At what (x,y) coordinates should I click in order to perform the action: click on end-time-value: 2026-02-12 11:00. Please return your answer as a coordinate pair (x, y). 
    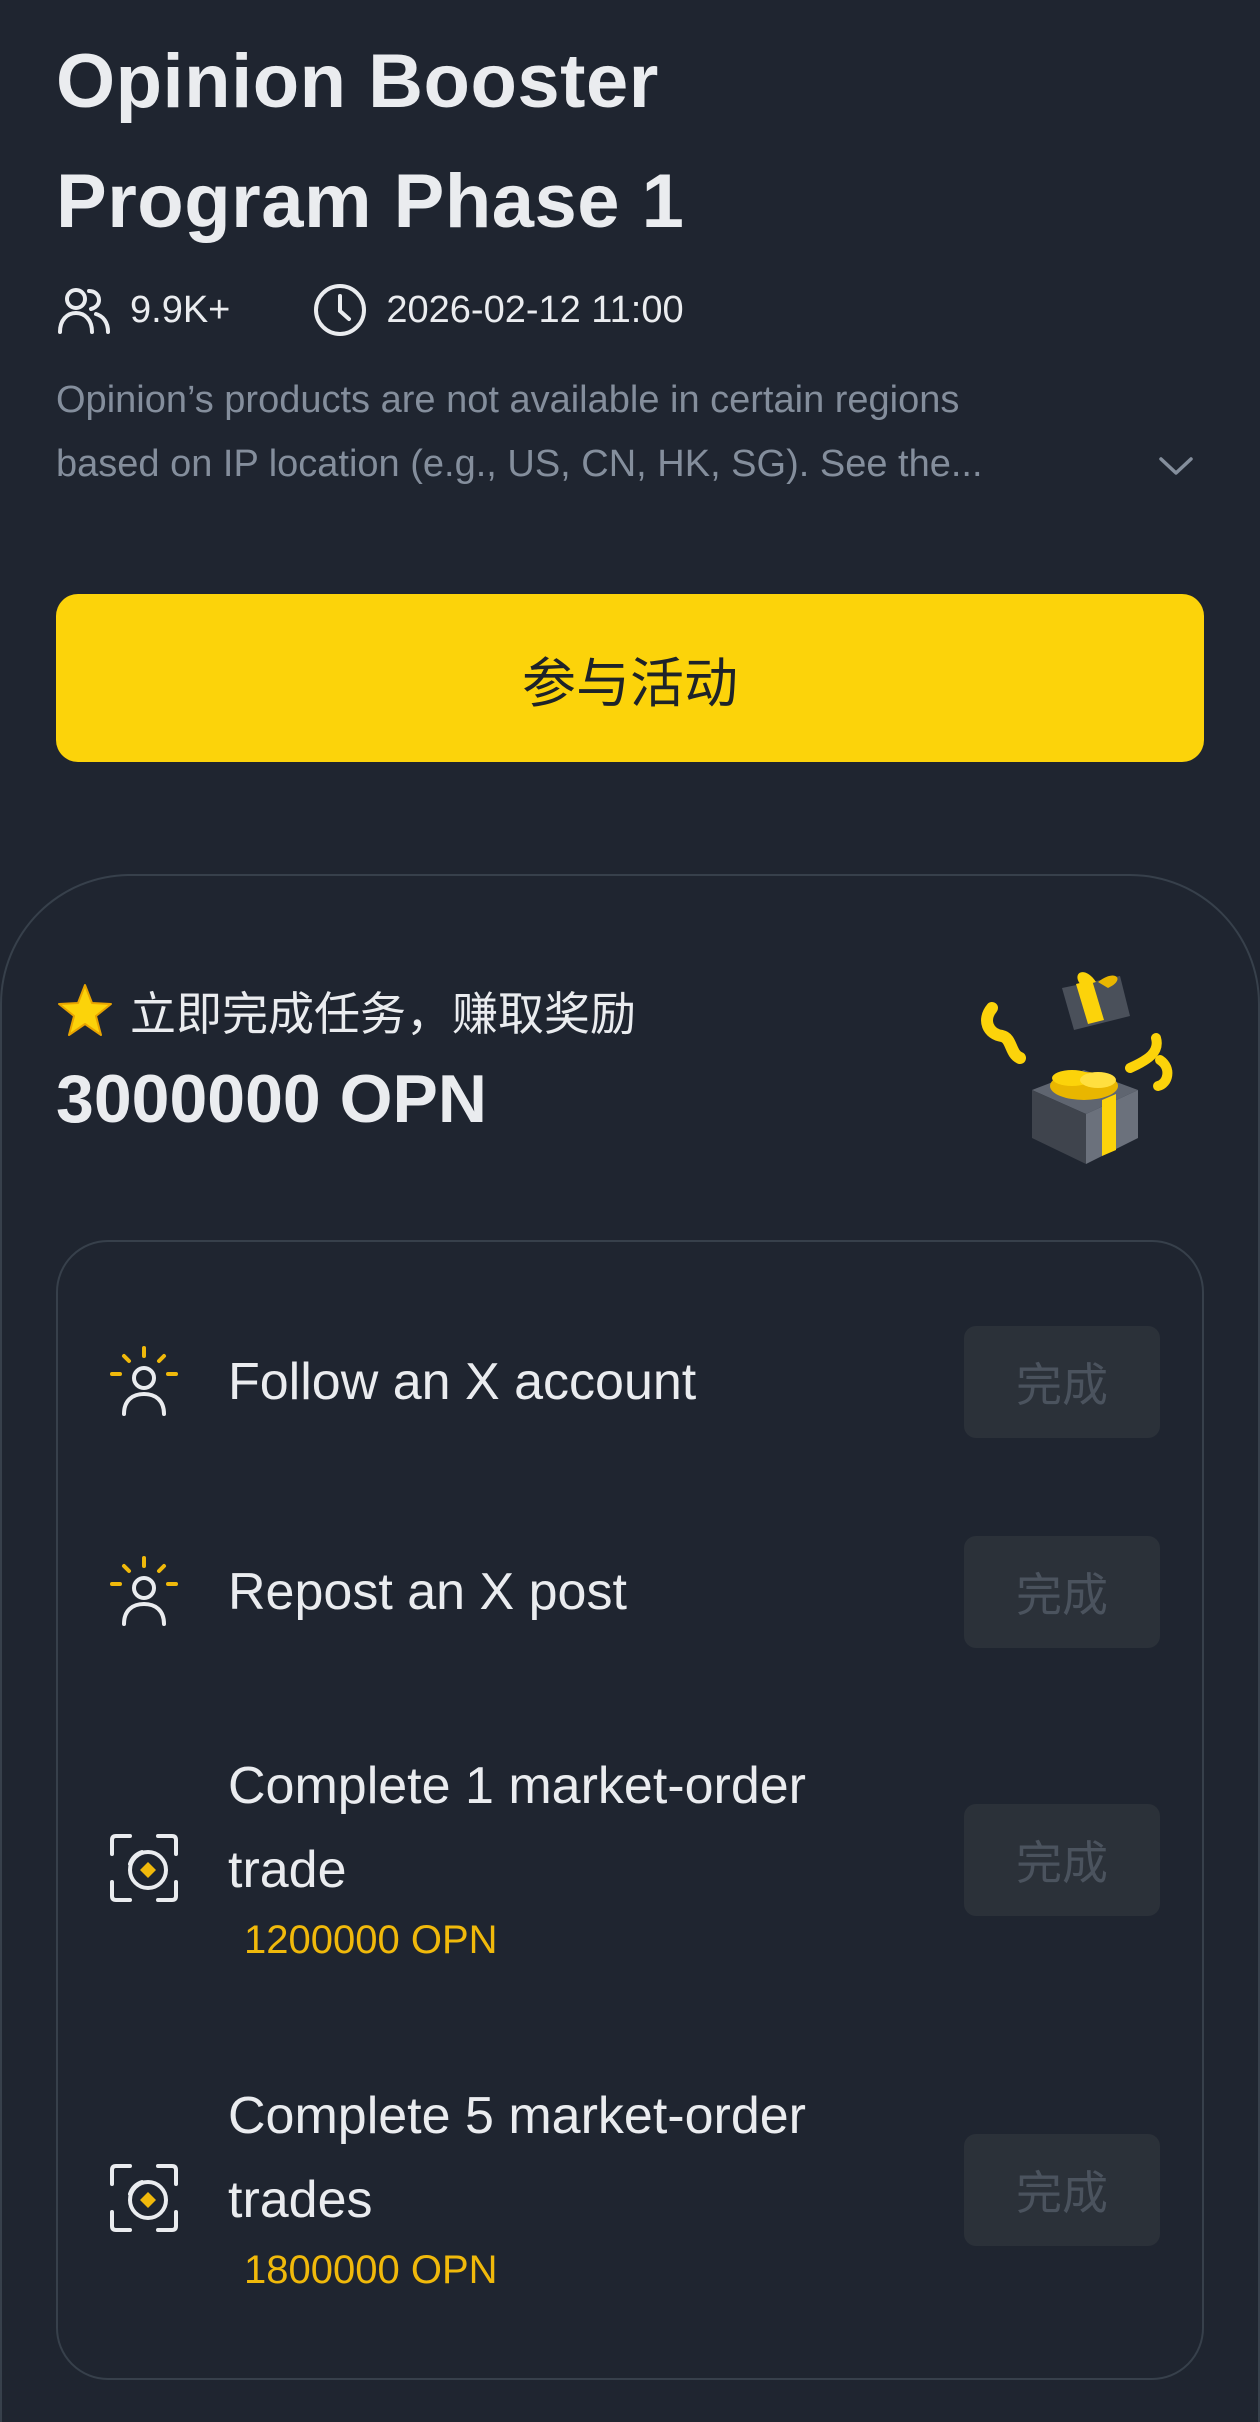
    Looking at the image, I should click on (535, 309).